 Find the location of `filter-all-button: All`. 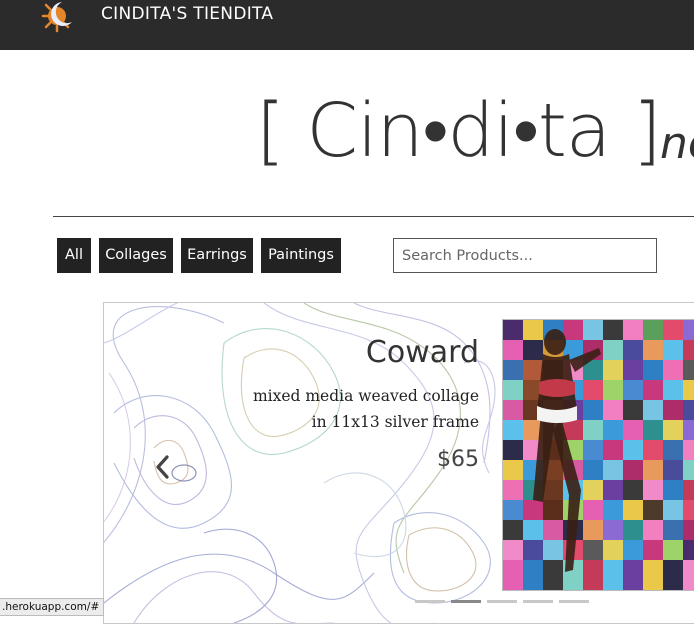

filter-all-button: All is located at coordinates (74, 255).